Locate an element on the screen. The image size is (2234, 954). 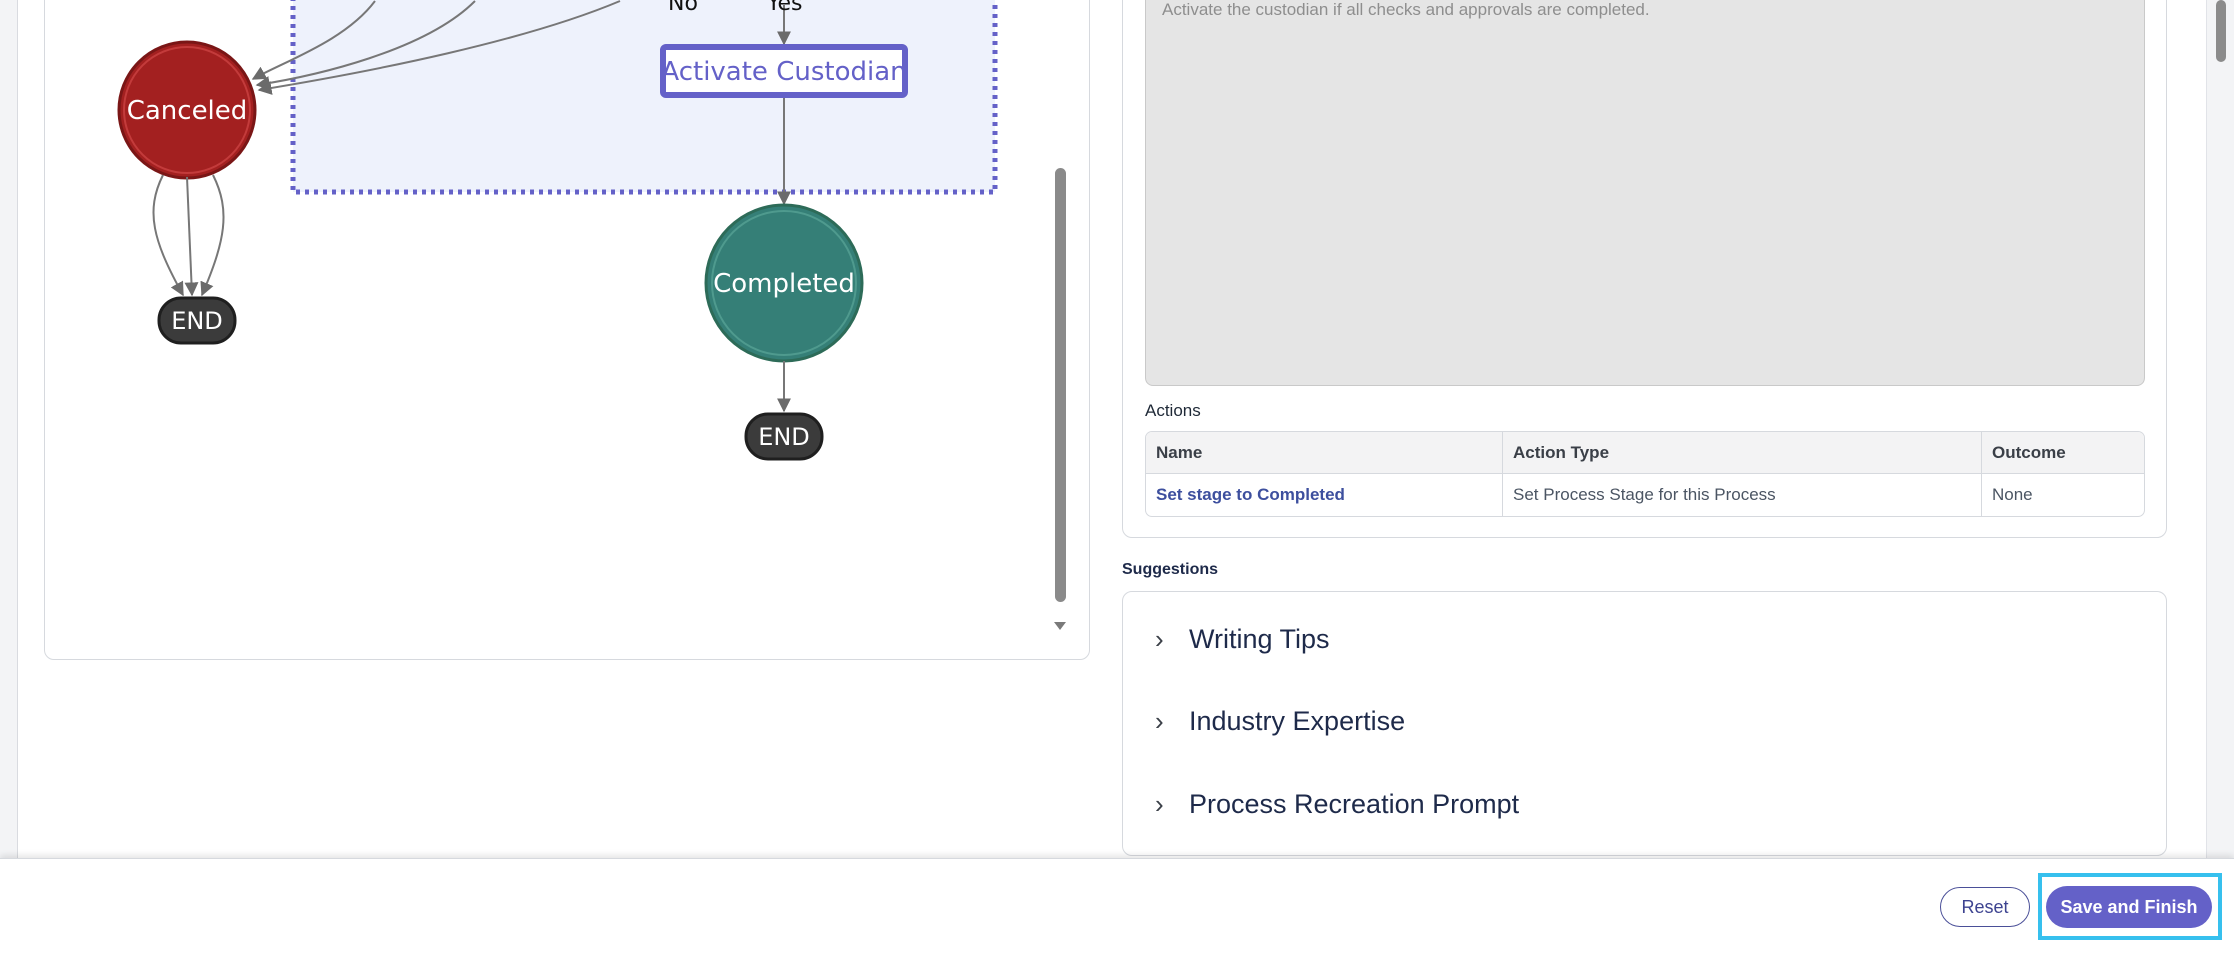
suggestion-process-recreation-prompt: › Process Recreation Prompt is located at coordinates (1337, 804).